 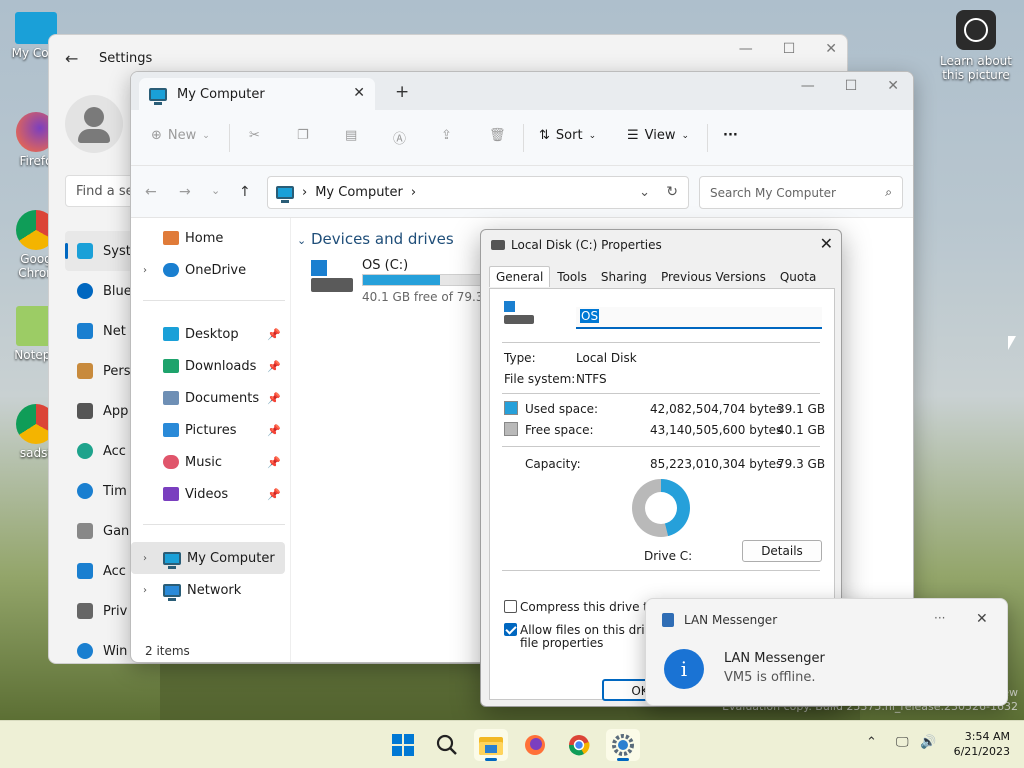 What do you see at coordinates (399, 137) in the screenshot?
I see `rename-button: Ⓐ` at bounding box center [399, 137].